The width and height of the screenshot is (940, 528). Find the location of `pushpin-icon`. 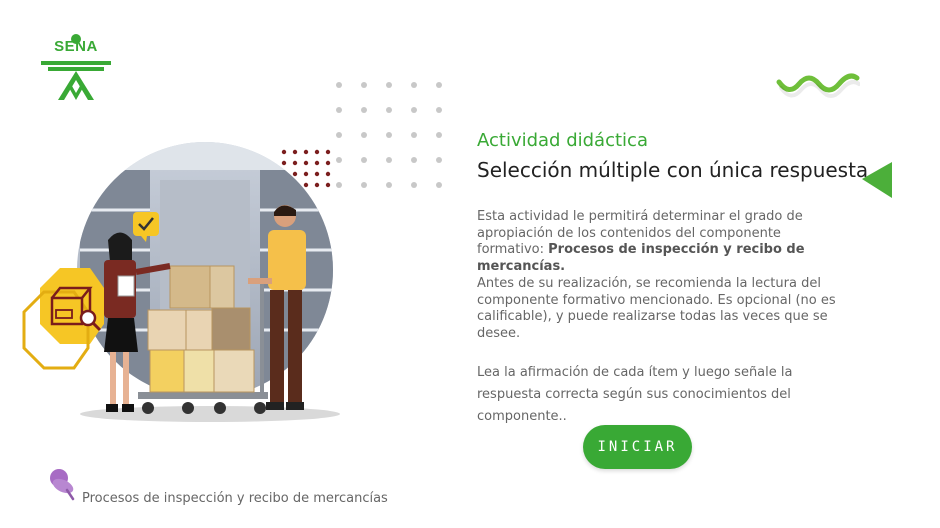

pushpin-icon is located at coordinates (62, 485).